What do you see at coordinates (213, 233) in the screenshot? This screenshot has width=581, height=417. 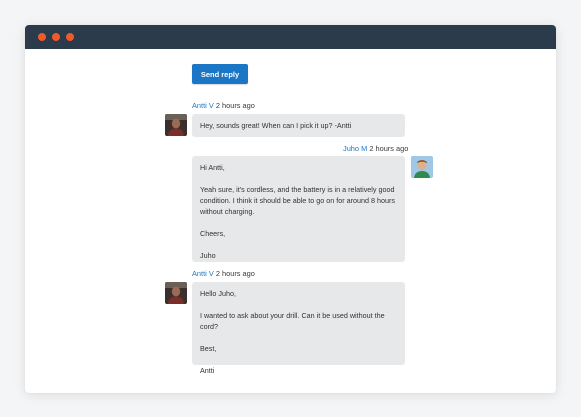 I see `message-line: Cheers,` at bounding box center [213, 233].